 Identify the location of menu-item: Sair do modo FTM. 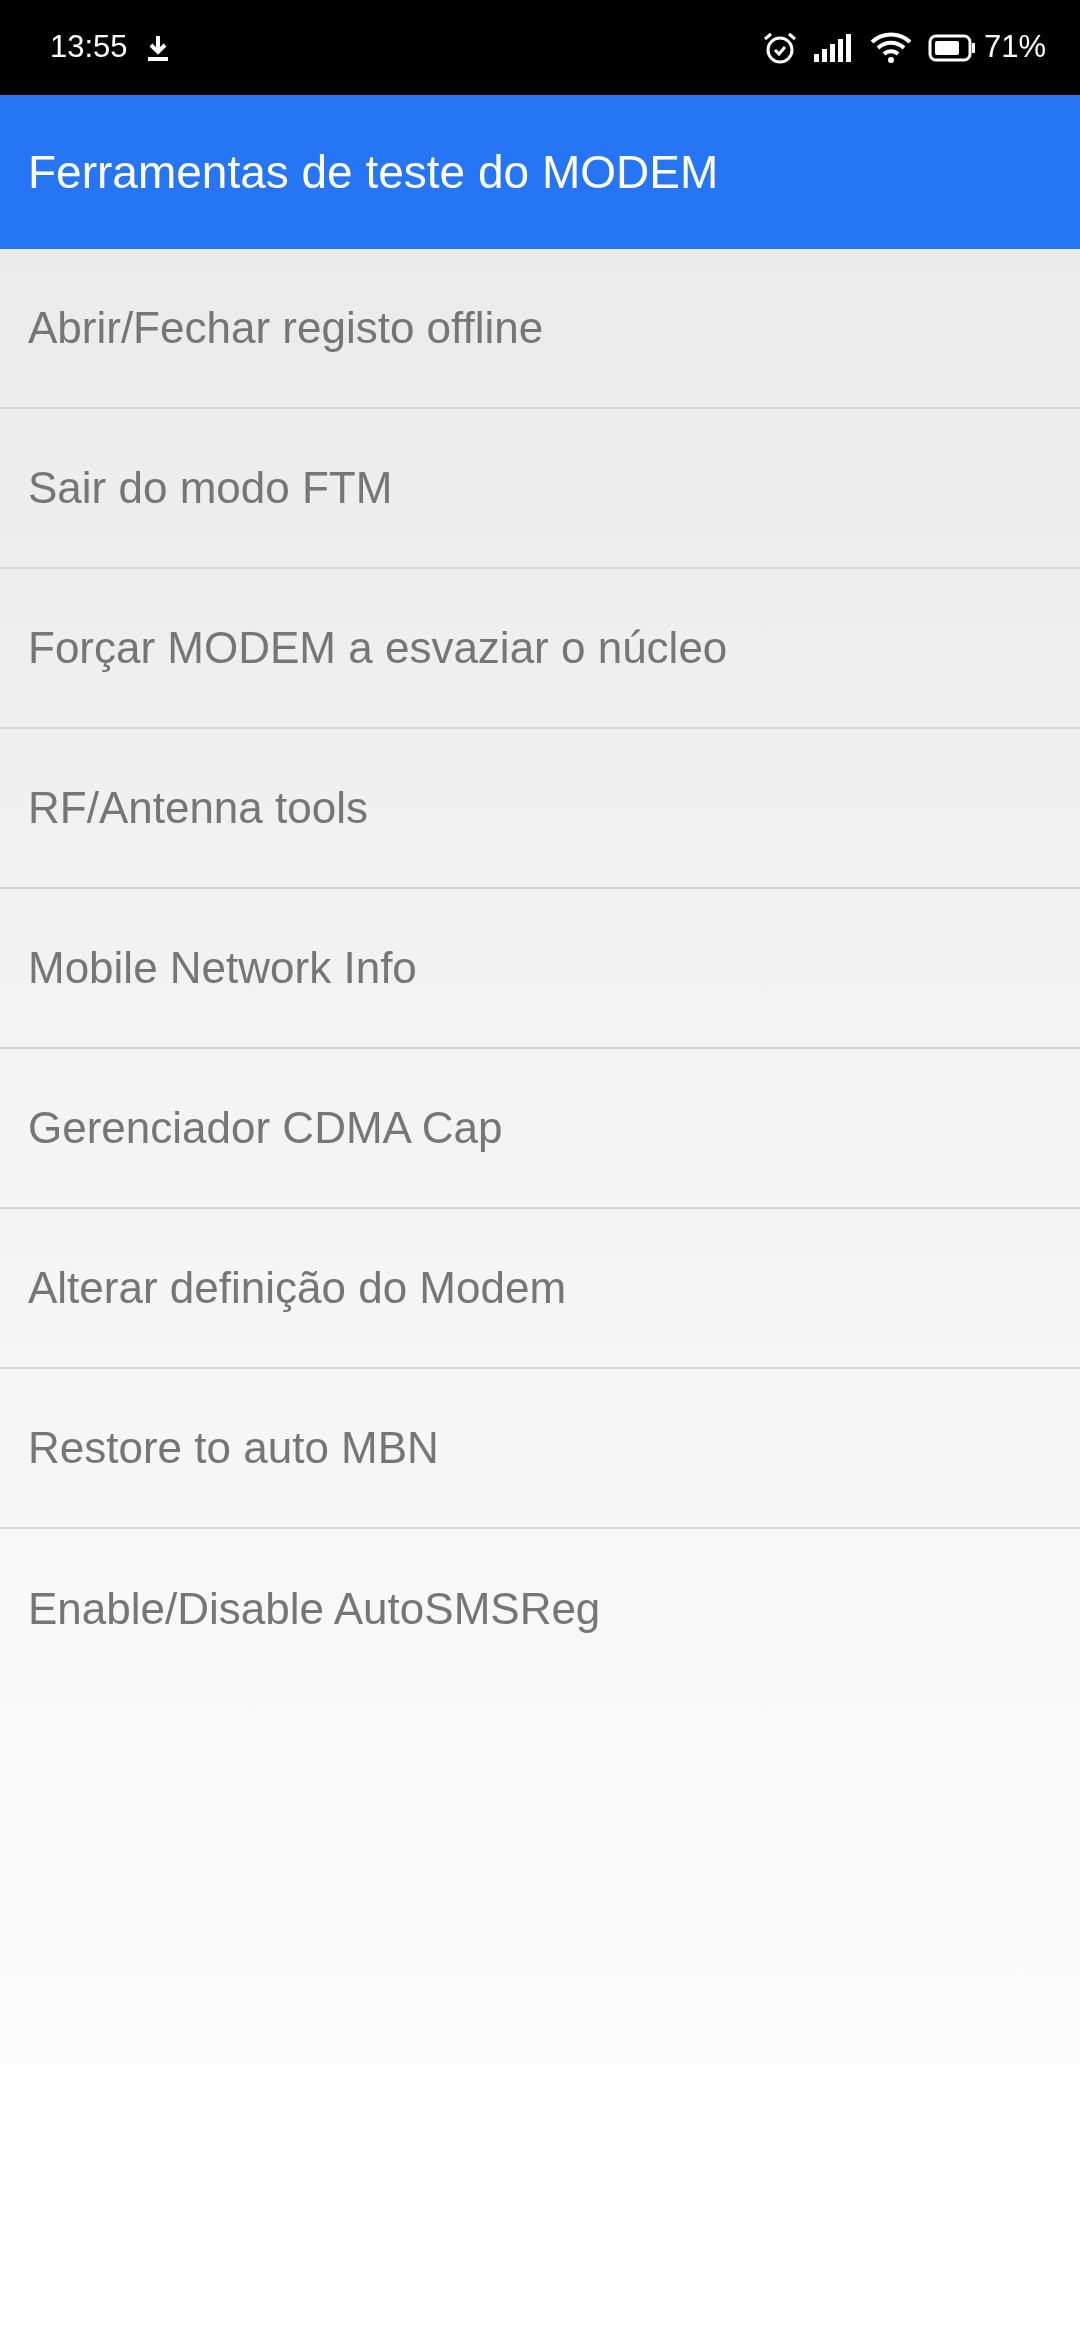
(540, 489).